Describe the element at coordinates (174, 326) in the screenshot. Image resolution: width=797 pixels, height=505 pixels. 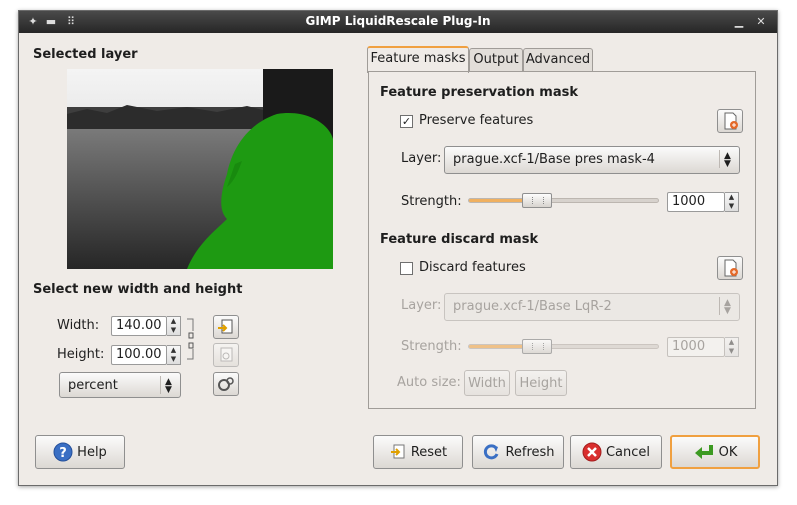
I see `width-spin-button: ▲ ▼` at that location.